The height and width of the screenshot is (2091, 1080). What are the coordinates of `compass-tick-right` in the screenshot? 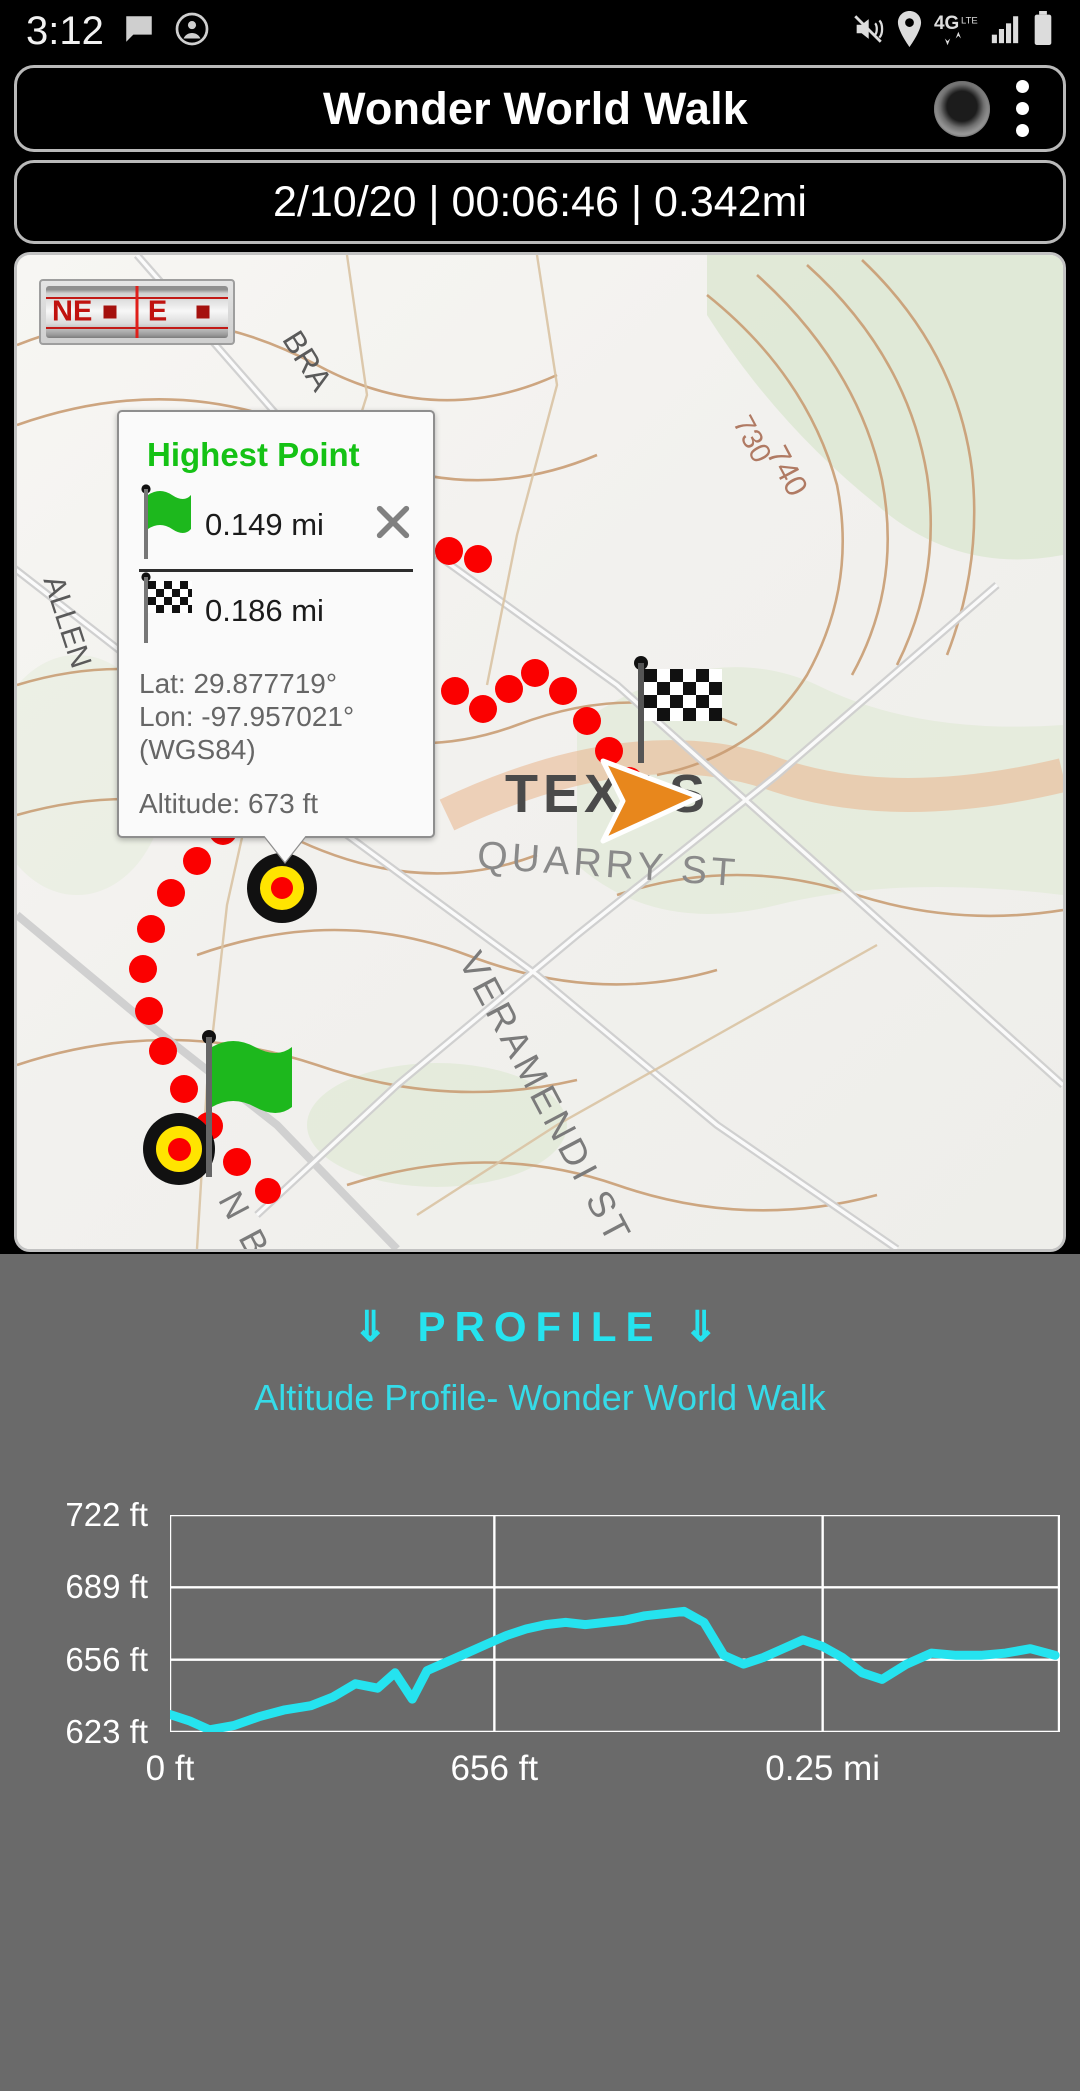 It's located at (203, 312).